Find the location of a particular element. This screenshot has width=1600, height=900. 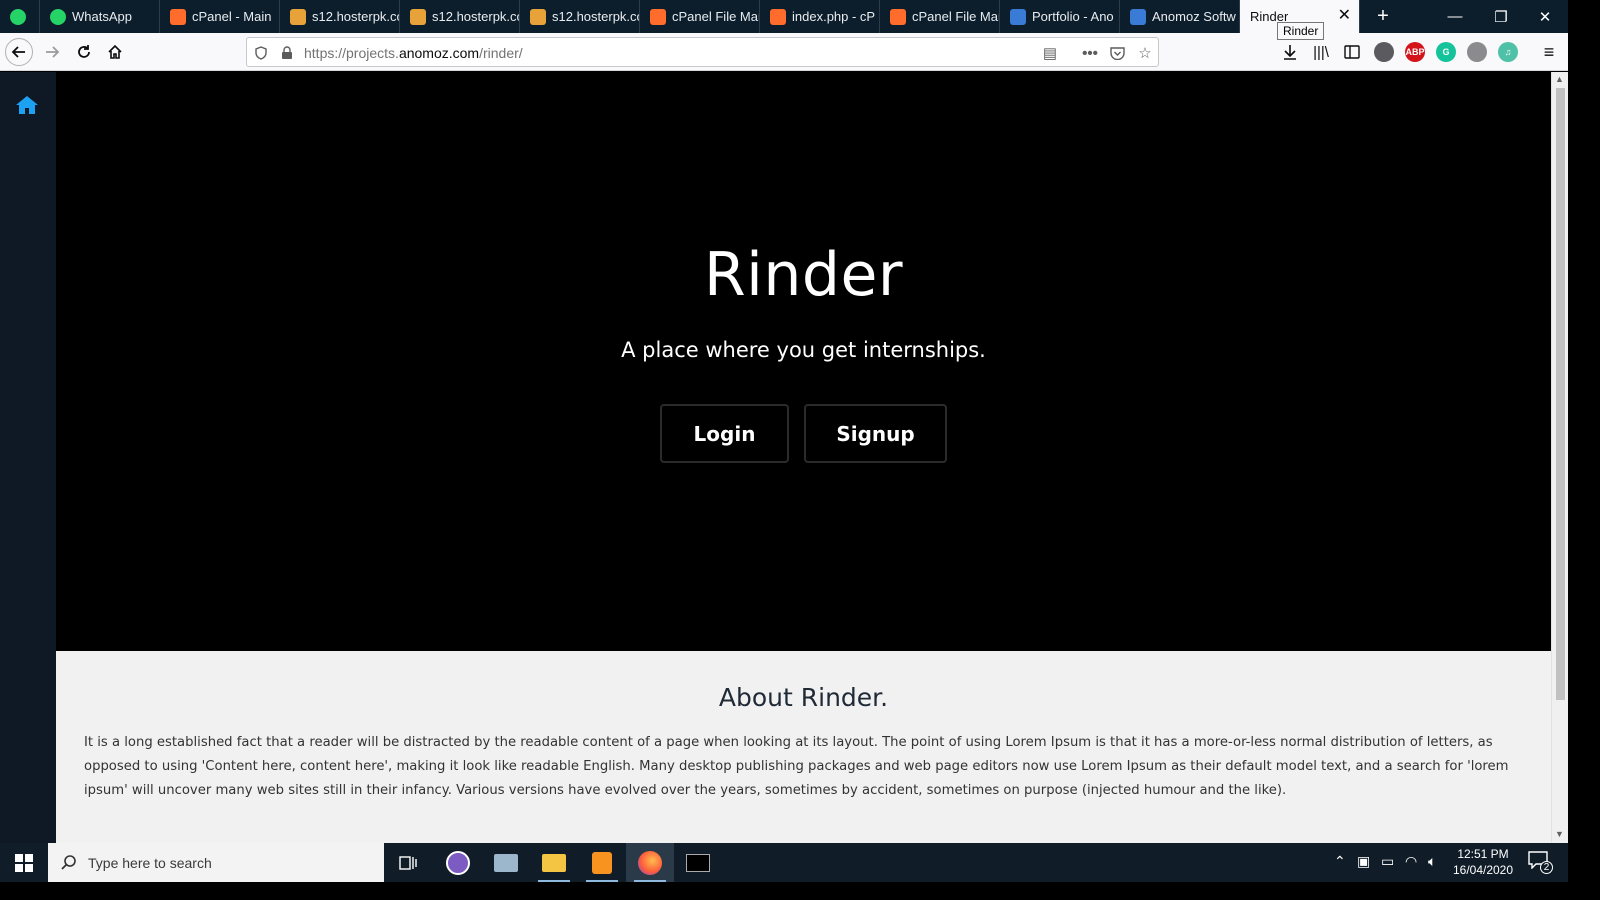

volume-icon: 🔈︎ is located at coordinates (1432, 861).